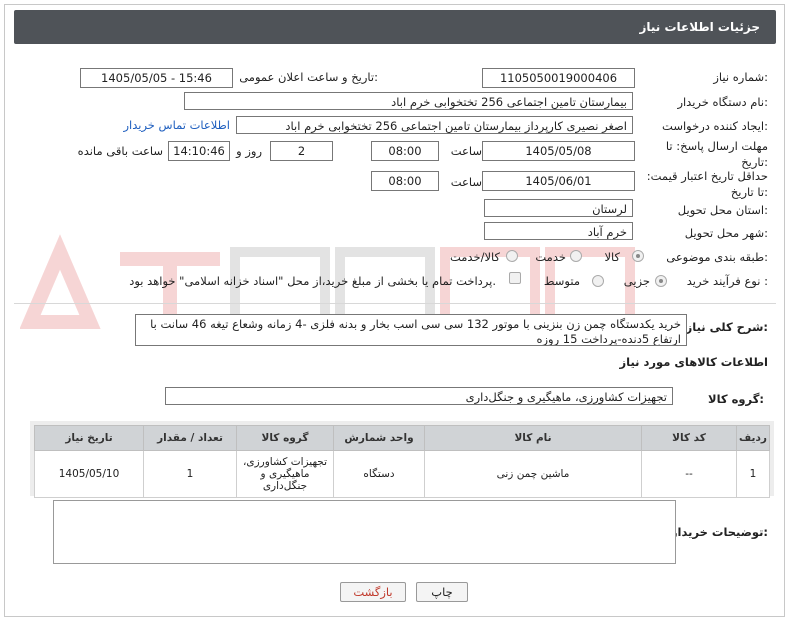 The height and width of the screenshot is (619, 788). I want to click on buyer-contact-link: اطلاعات تماس خریدار, so click(176, 125).